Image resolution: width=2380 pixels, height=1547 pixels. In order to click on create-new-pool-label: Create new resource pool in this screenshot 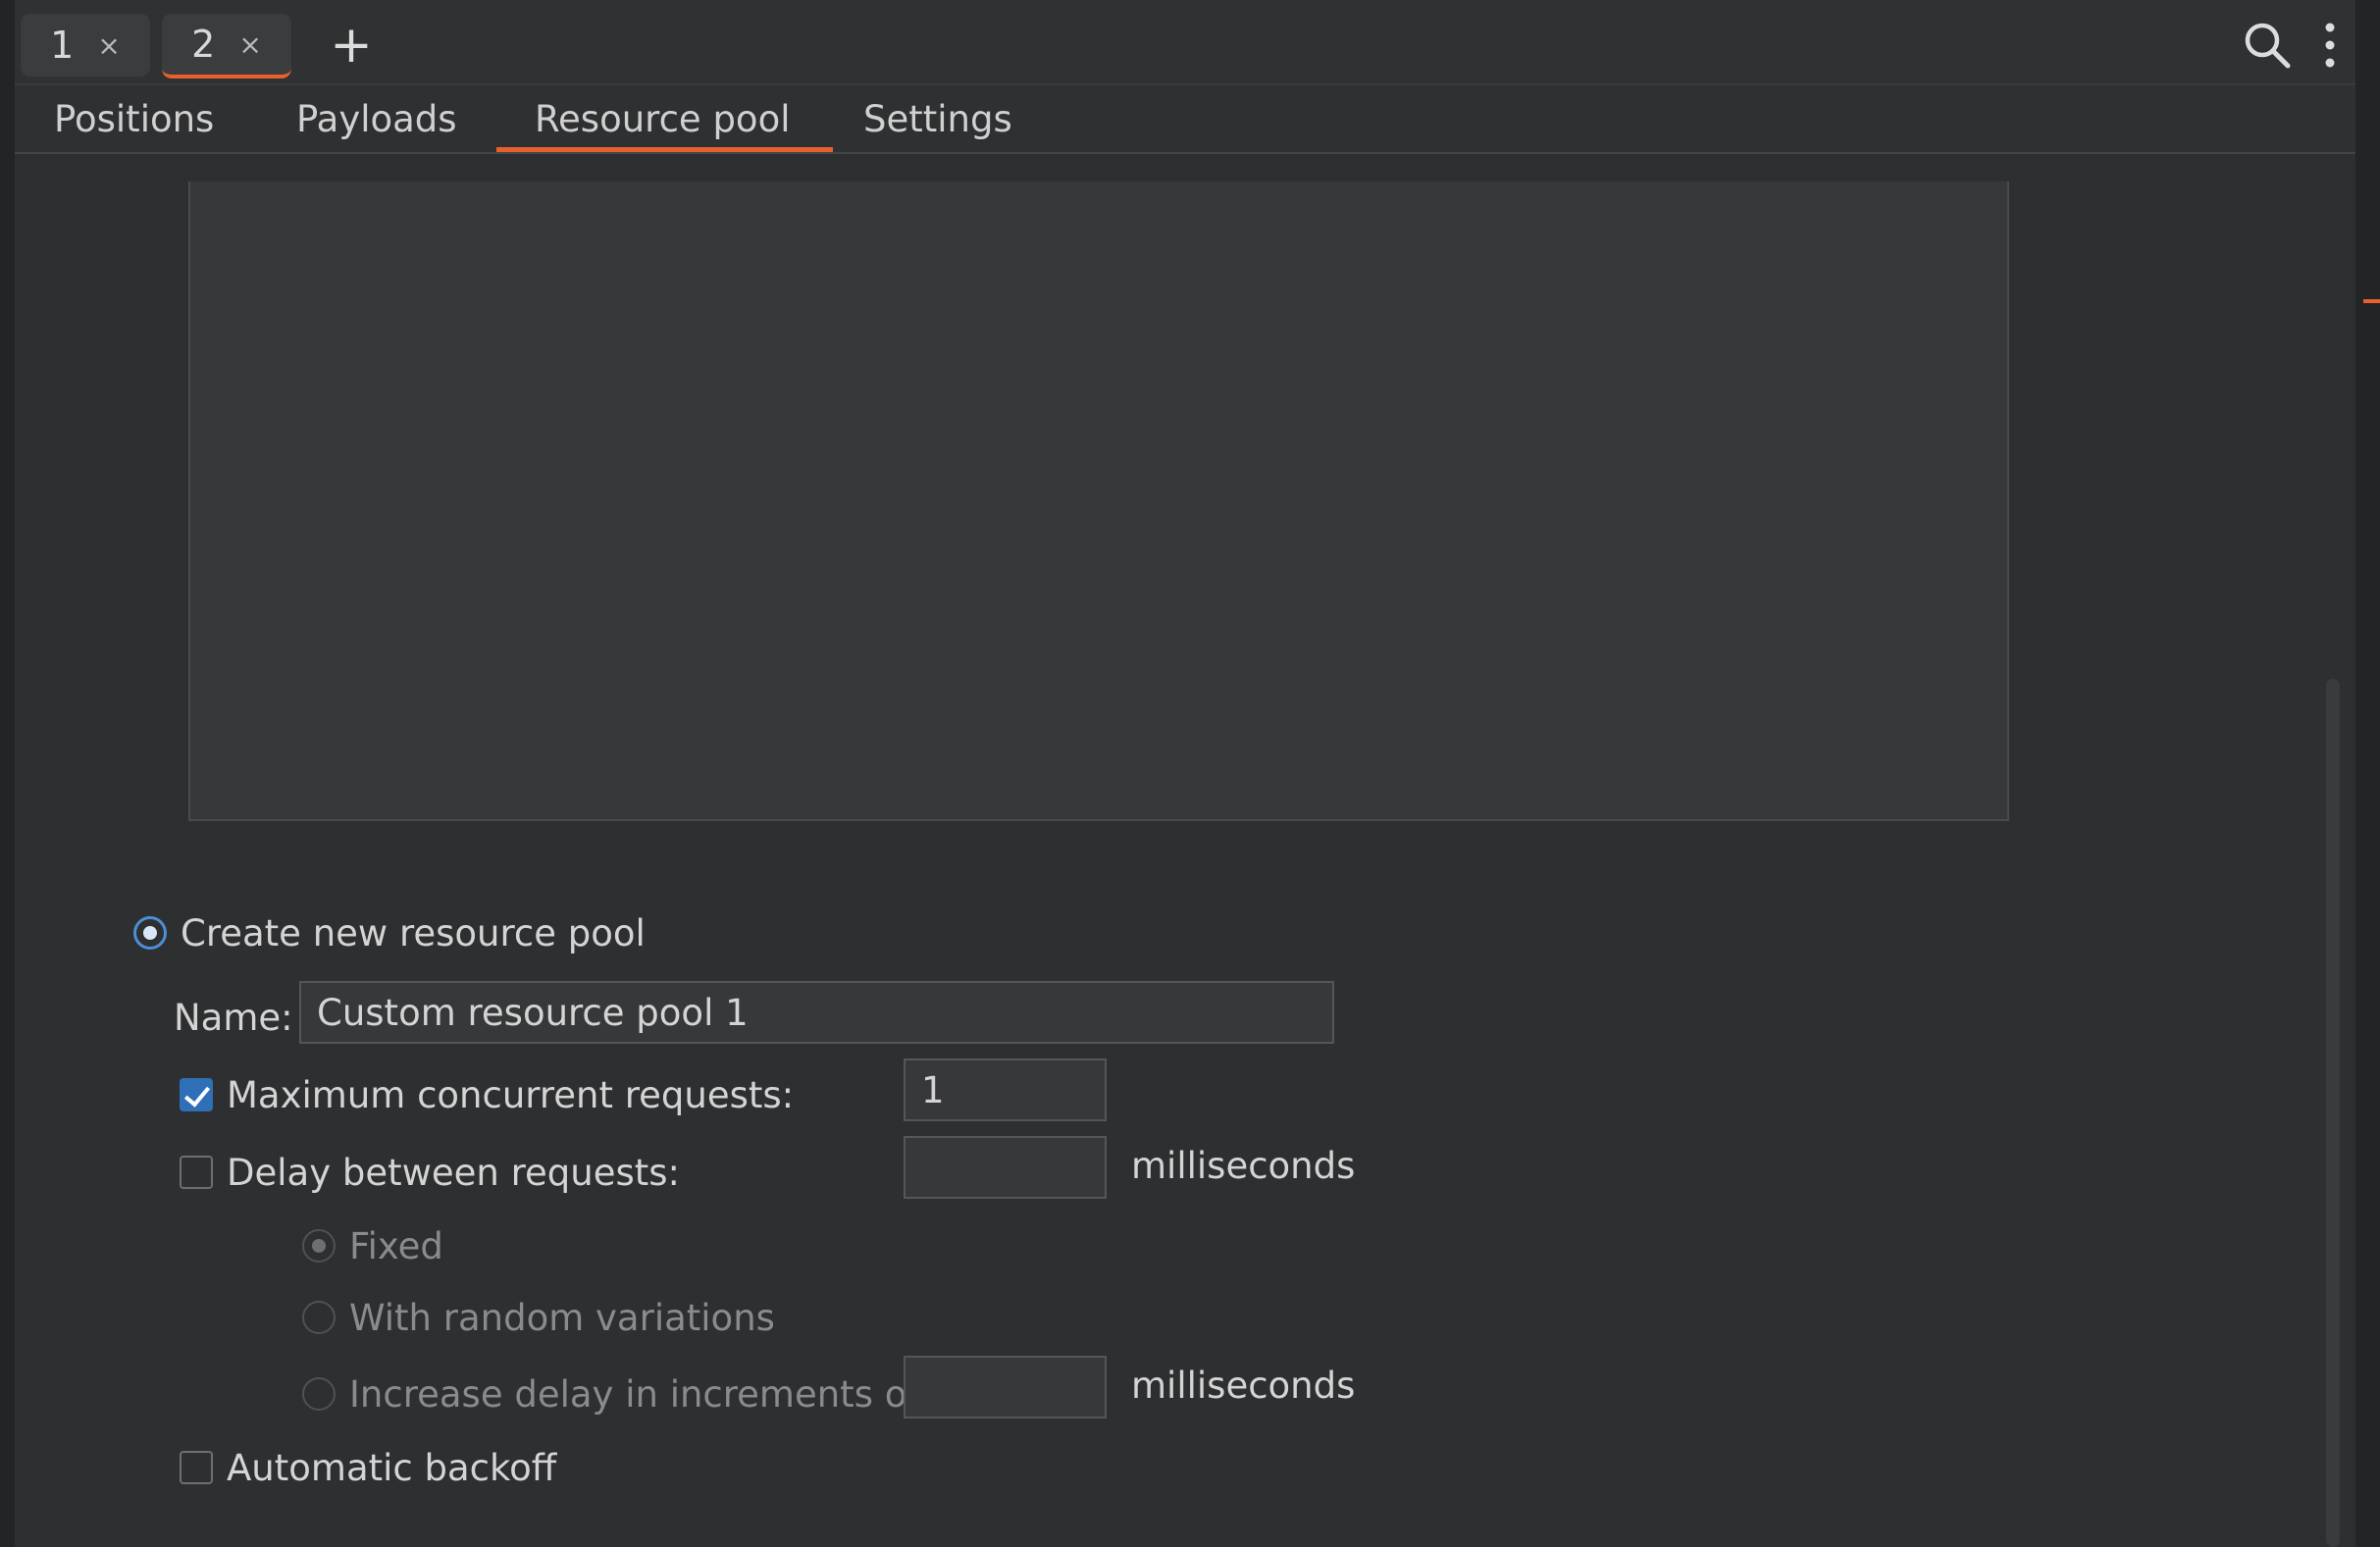, I will do `click(413, 932)`.